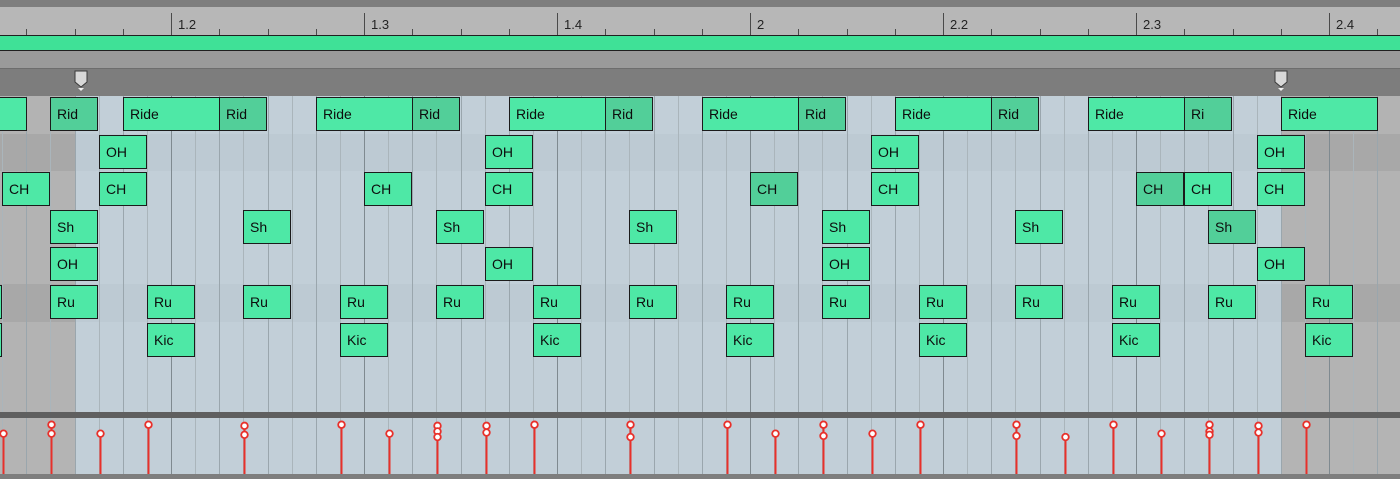 The height and width of the screenshot is (479, 1400). What do you see at coordinates (81, 81) in the screenshot?
I see `loop-start-marker-icon` at bounding box center [81, 81].